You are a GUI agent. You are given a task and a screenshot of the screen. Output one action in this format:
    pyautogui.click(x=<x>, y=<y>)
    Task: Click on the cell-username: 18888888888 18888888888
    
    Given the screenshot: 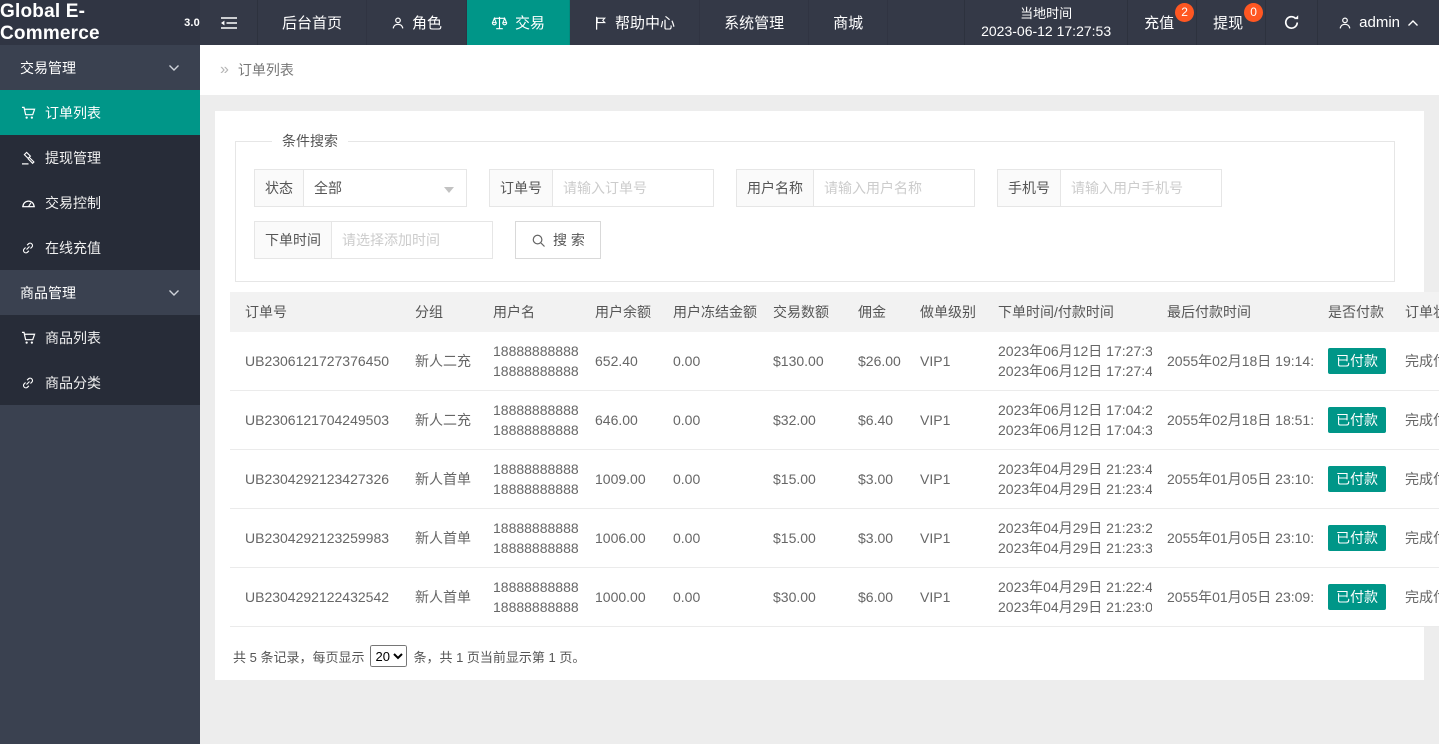 What is the action you would take?
    pyautogui.click(x=529, y=597)
    